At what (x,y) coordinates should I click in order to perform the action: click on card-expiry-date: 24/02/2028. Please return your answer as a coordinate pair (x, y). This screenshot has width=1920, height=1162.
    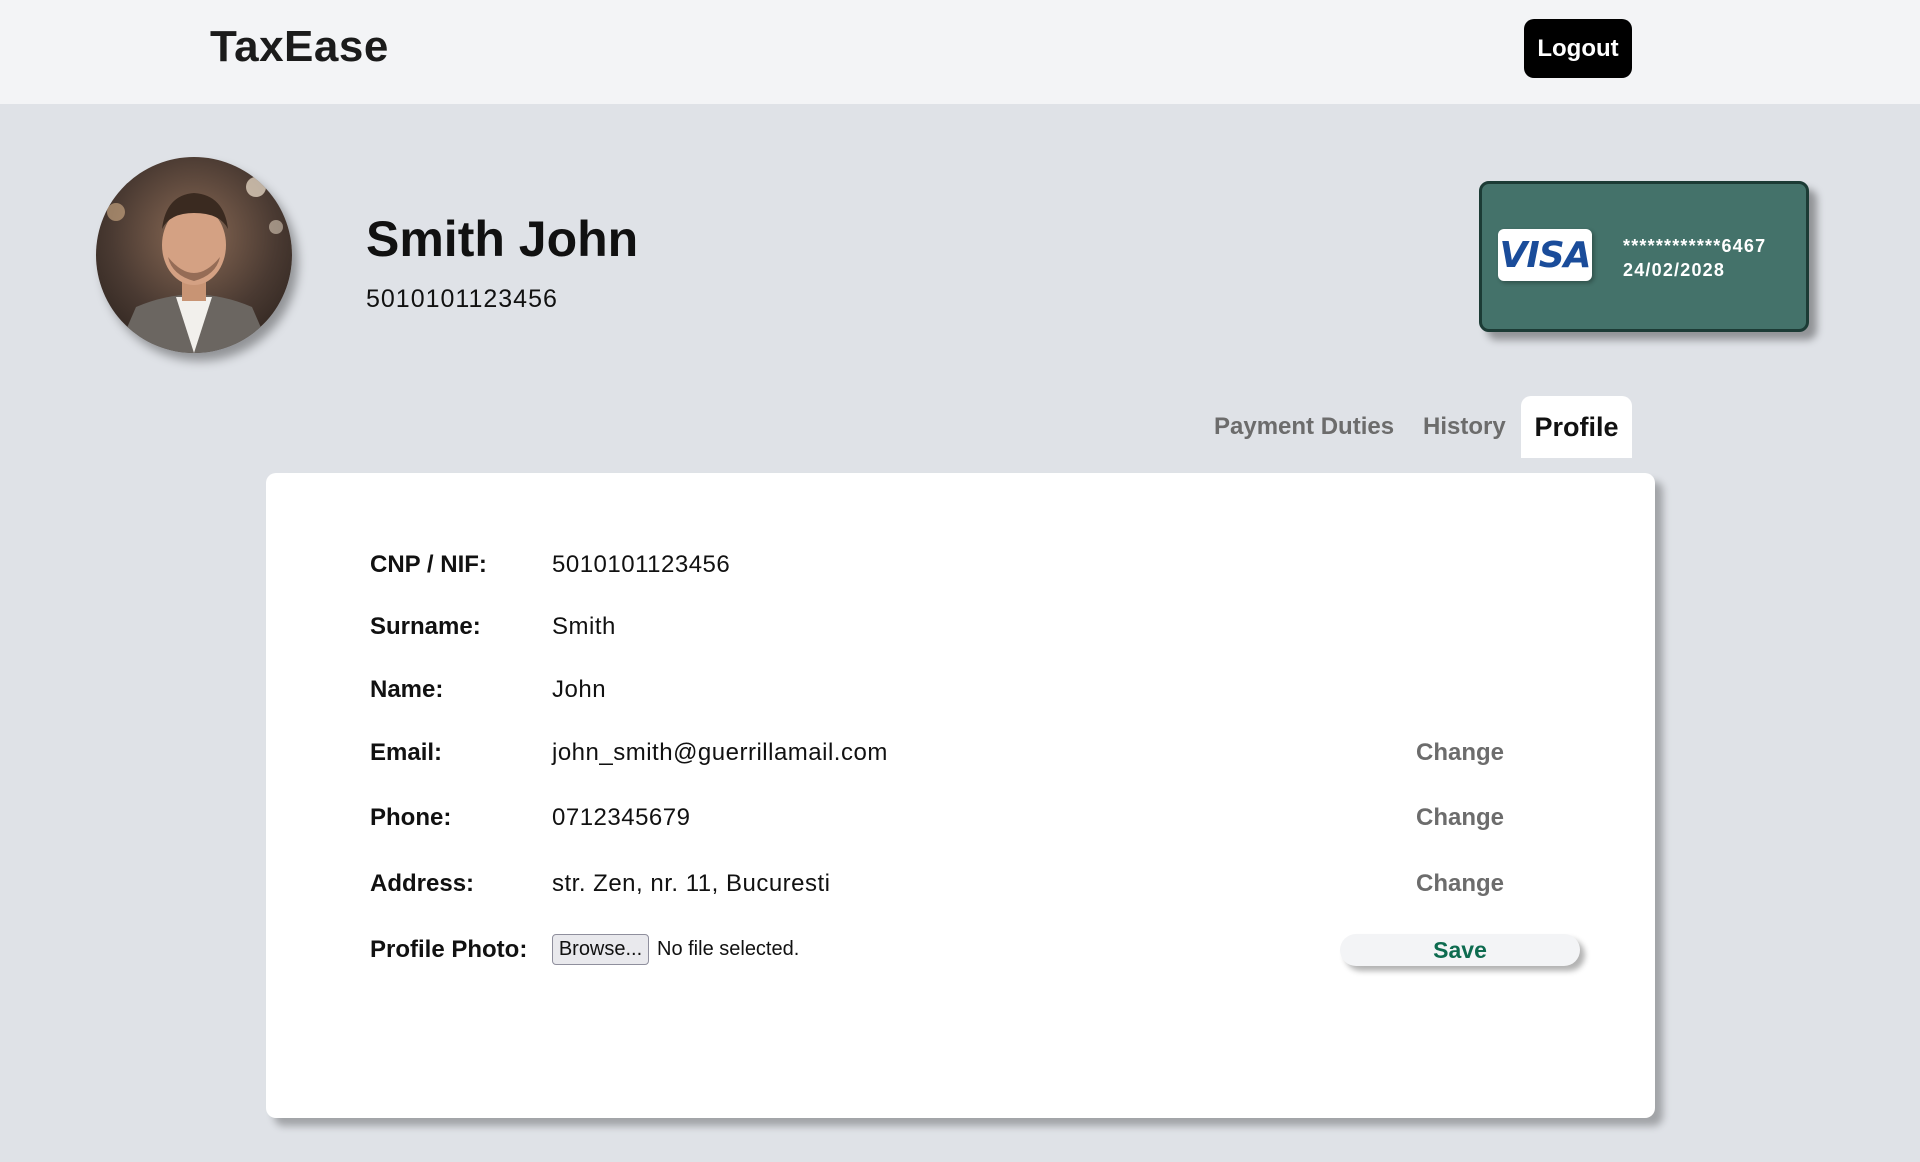
    Looking at the image, I should click on (1674, 270).